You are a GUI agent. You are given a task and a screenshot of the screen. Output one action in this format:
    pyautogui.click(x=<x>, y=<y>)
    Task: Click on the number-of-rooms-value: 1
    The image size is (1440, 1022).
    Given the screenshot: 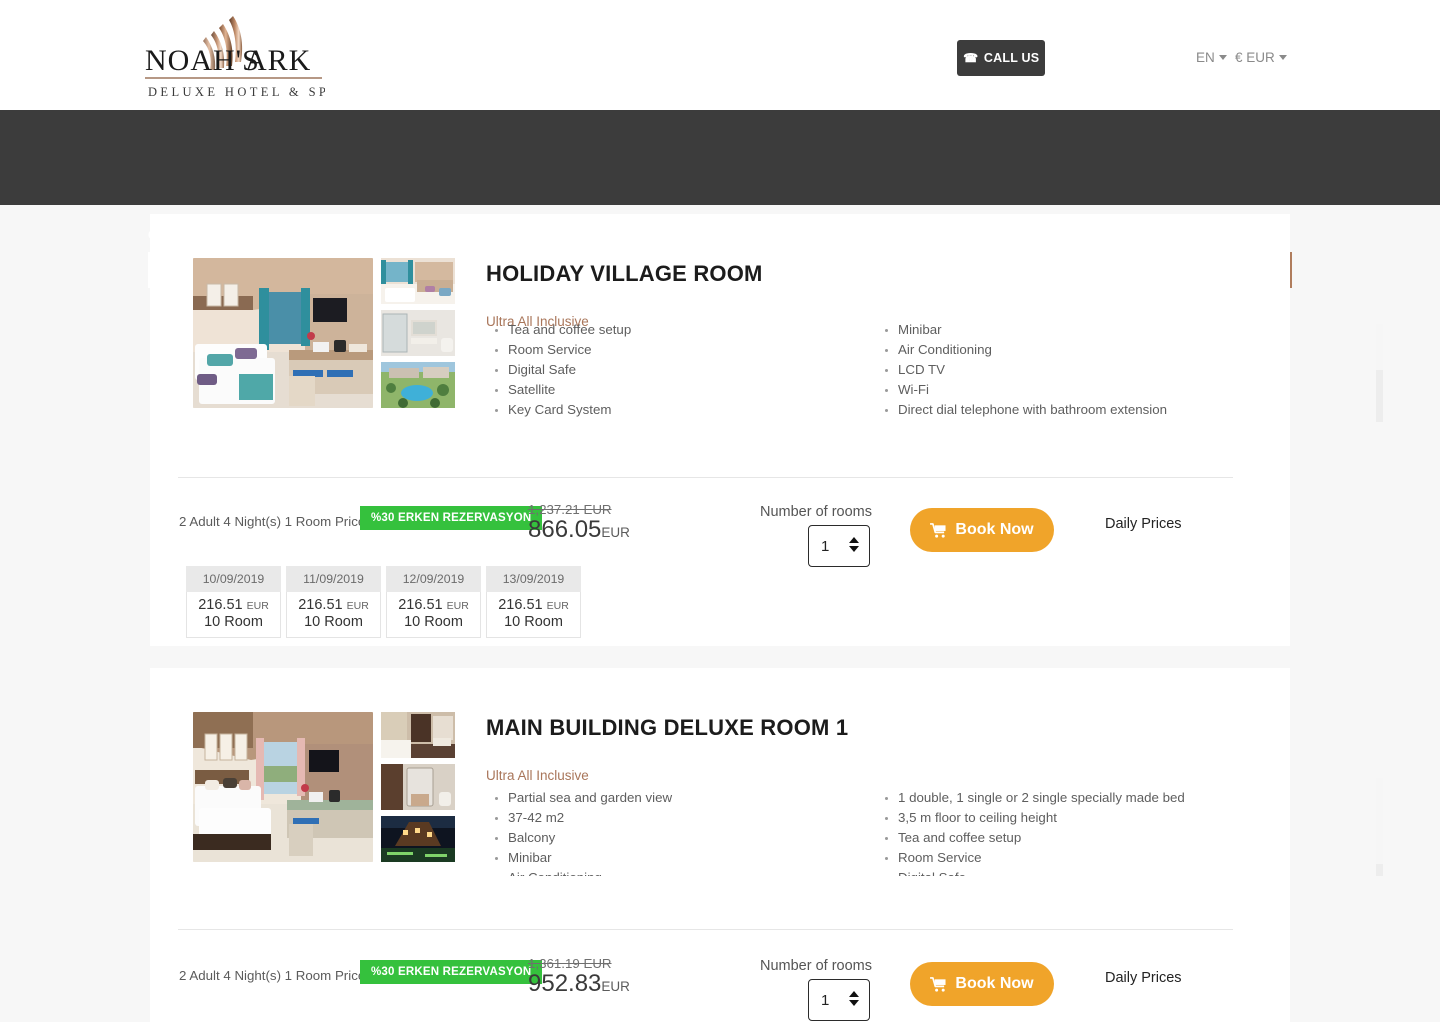 What is the action you would take?
    pyautogui.click(x=825, y=546)
    